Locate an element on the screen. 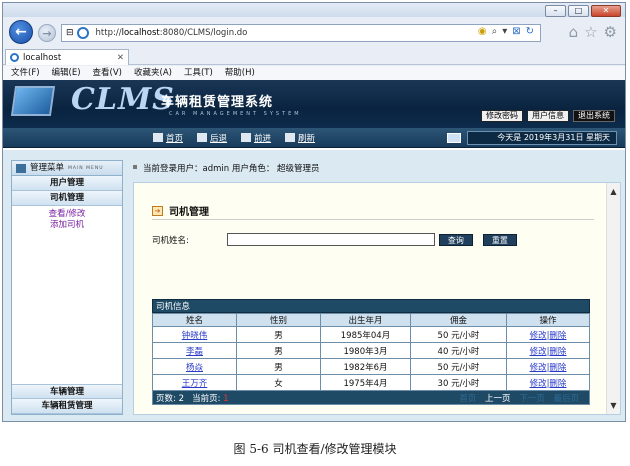 This screenshot has width=630, height=466. tab-row: localhost ✕ is located at coordinates (314, 56).